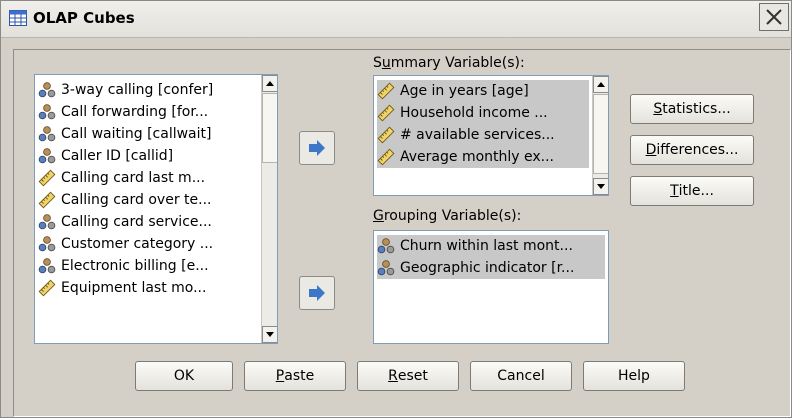  I want to click on move-to-grouping-button, so click(317, 293).